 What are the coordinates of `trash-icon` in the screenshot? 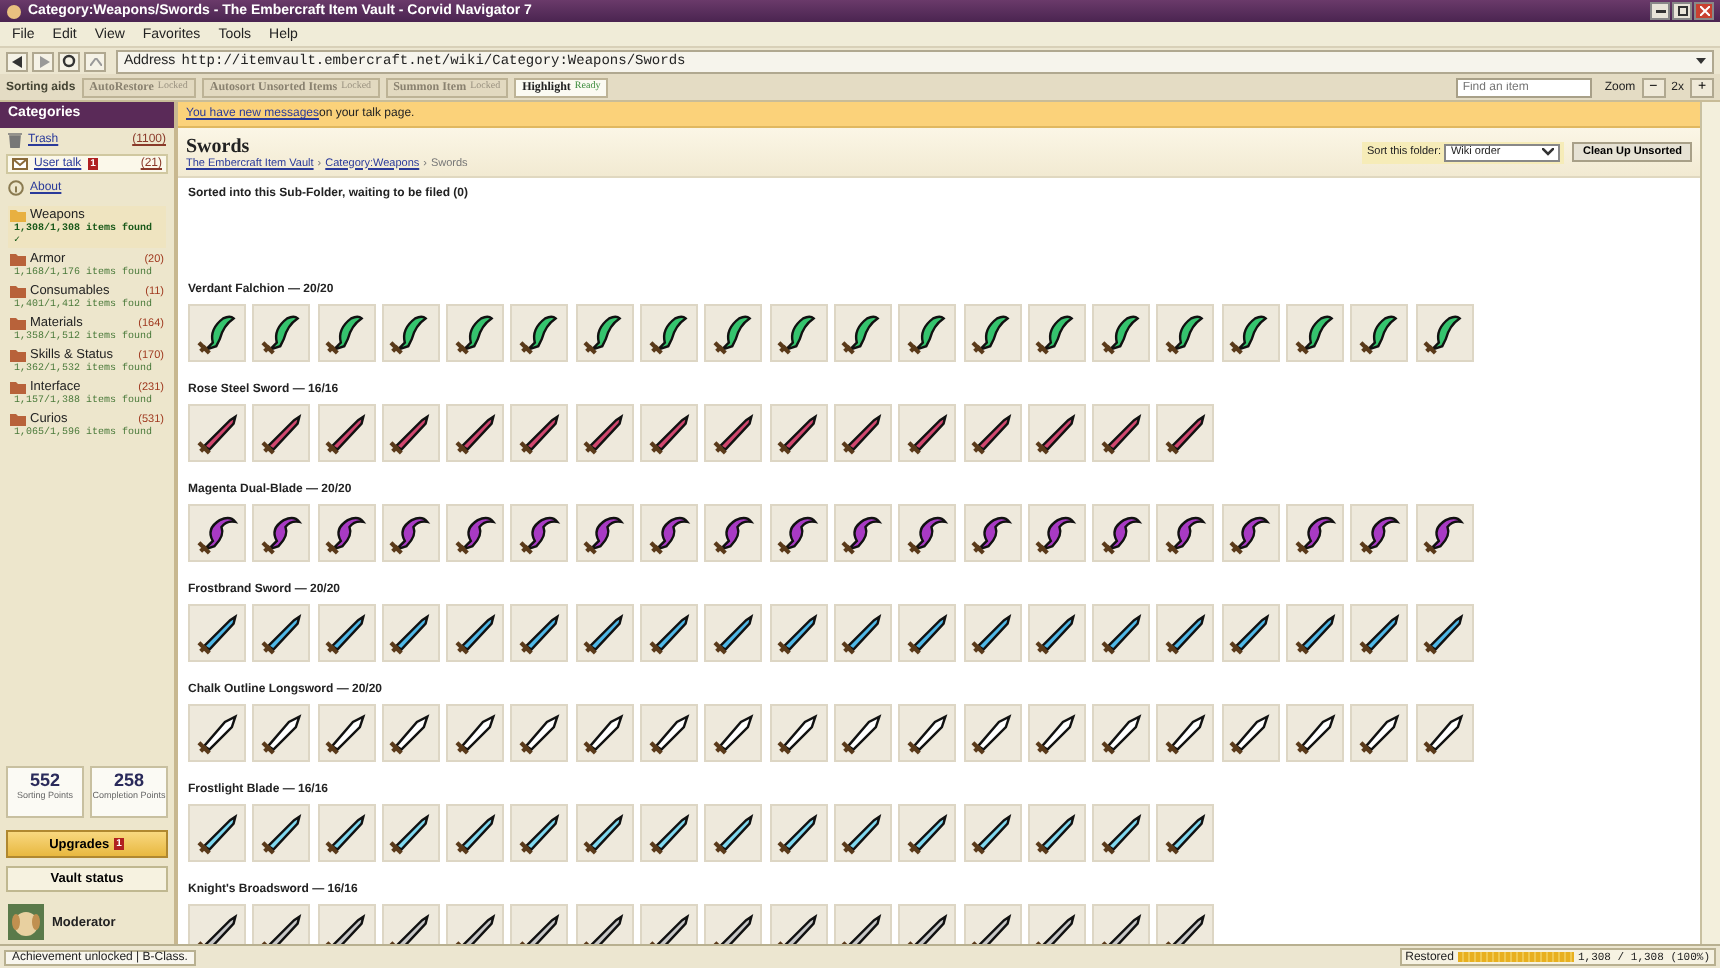 It's located at (15, 140).